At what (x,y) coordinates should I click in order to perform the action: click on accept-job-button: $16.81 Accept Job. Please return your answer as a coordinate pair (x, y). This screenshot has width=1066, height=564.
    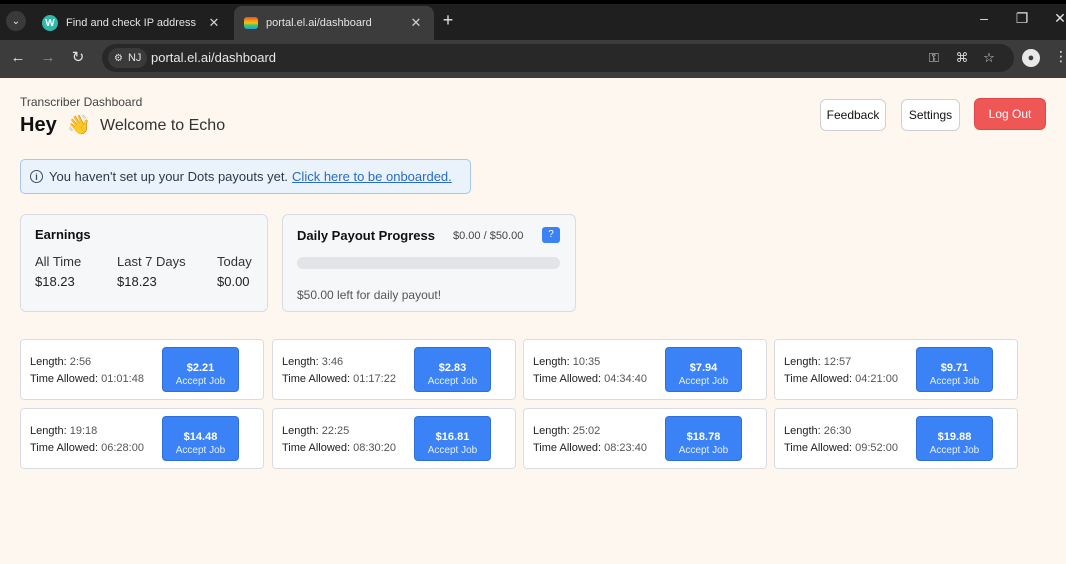
    Looking at the image, I should click on (452, 438).